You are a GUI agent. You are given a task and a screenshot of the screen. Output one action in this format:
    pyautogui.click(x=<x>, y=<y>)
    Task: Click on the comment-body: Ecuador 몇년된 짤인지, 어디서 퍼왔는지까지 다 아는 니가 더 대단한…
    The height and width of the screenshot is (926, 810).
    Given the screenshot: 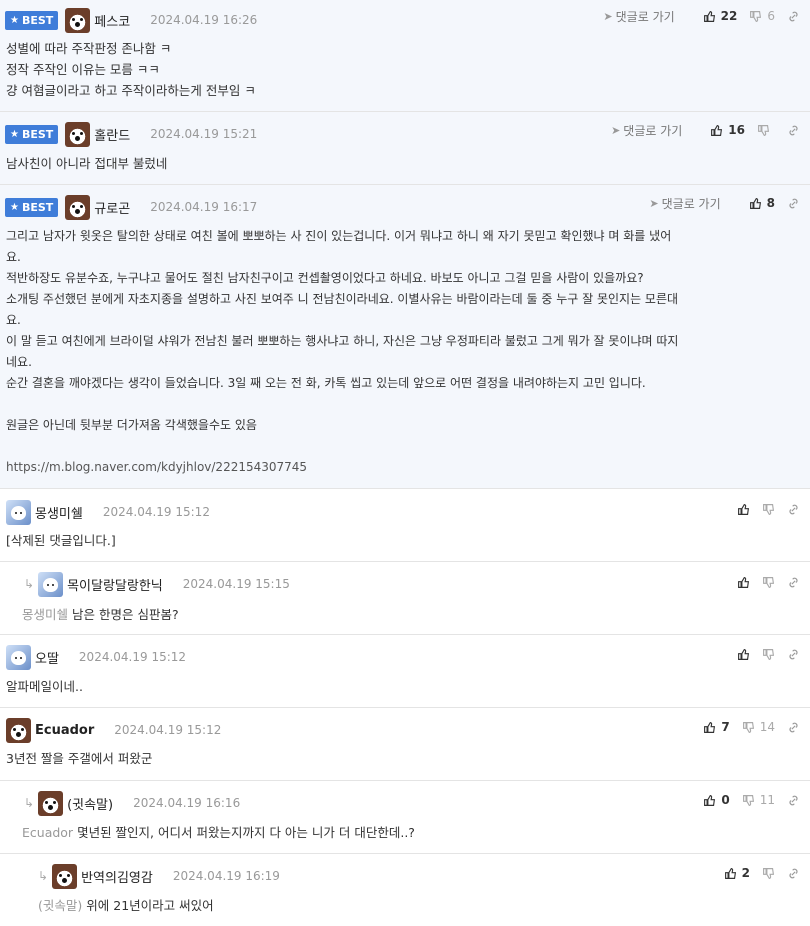 What is the action you would take?
    pyautogui.click(x=218, y=832)
    